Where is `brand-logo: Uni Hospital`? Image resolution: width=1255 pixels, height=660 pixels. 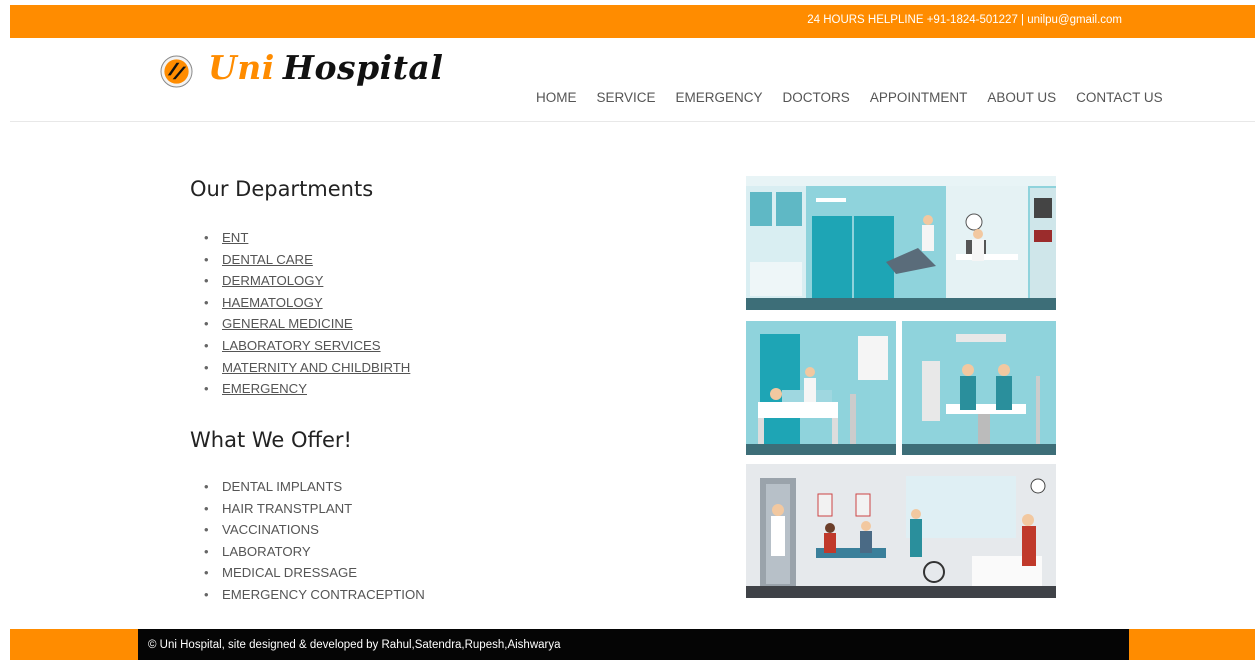 brand-logo: Uni Hospital is located at coordinates (325, 67).